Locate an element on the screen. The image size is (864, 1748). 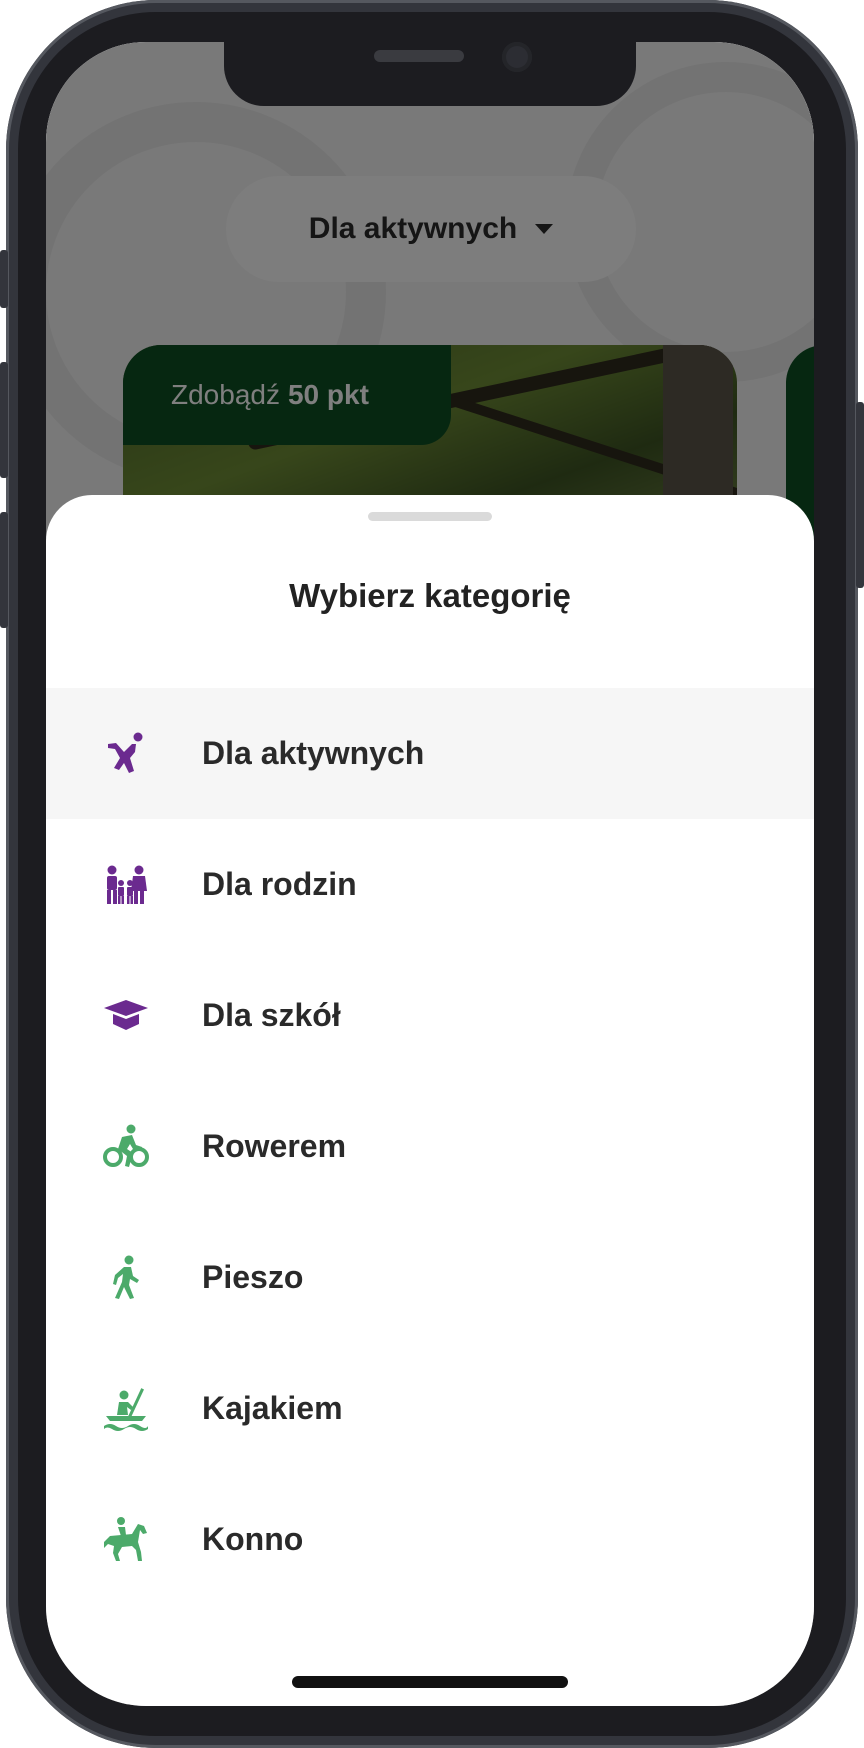
category-label: Pieszo is located at coordinates (253, 1277).